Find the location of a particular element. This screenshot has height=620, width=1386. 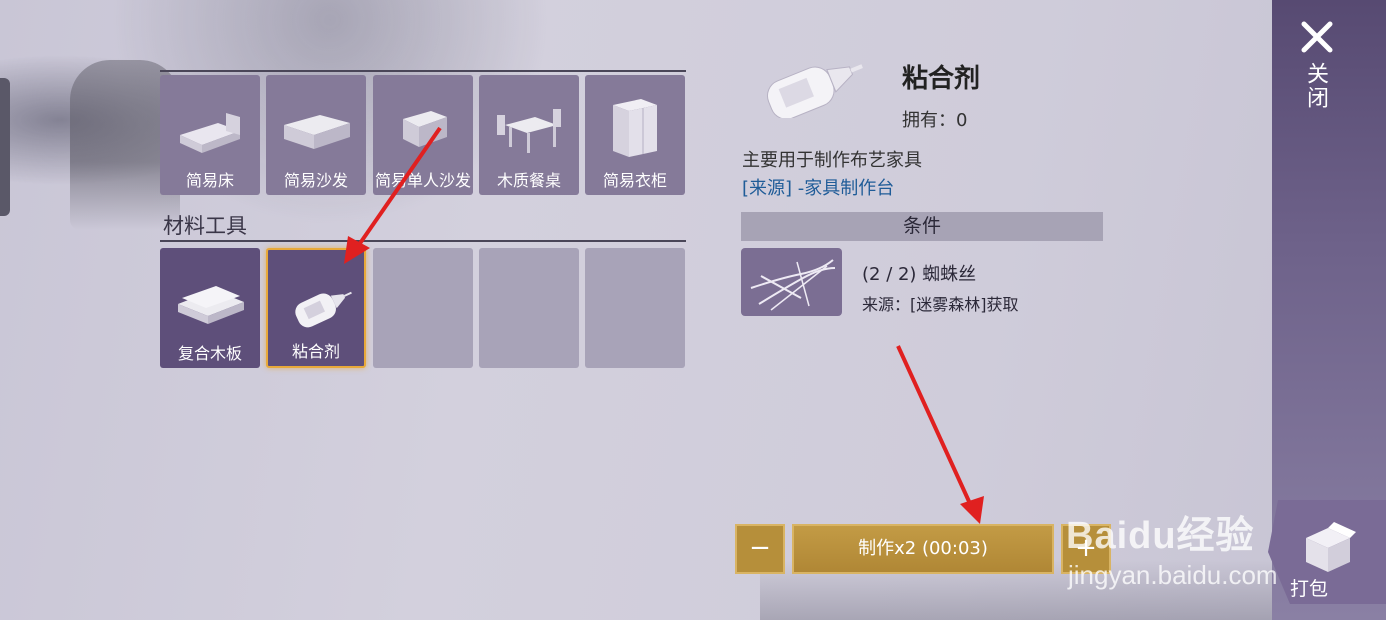

close-label: 关闭 is located at coordinates (1316, 86).